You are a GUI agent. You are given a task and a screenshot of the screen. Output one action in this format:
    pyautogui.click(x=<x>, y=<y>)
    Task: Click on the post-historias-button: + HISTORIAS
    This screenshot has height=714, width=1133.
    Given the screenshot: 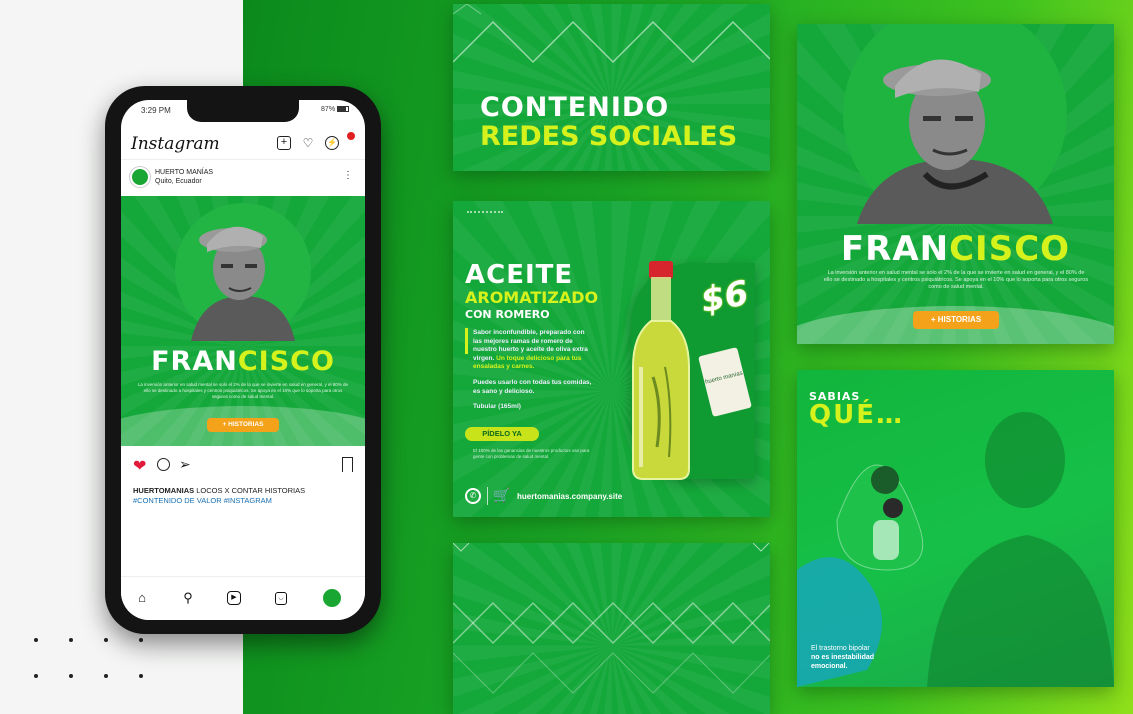 What is the action you would take?
    pyautogui.click(x=243, y=425)
    